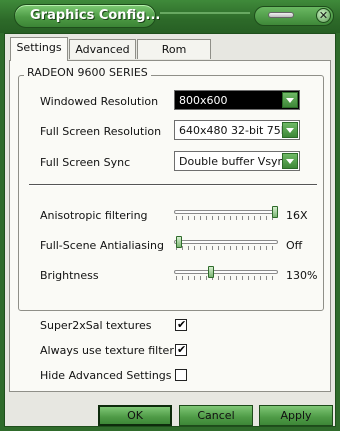 This screenshot has width=340, height=431. I want to click on antialiasing-value: Off, so click(294, 245).